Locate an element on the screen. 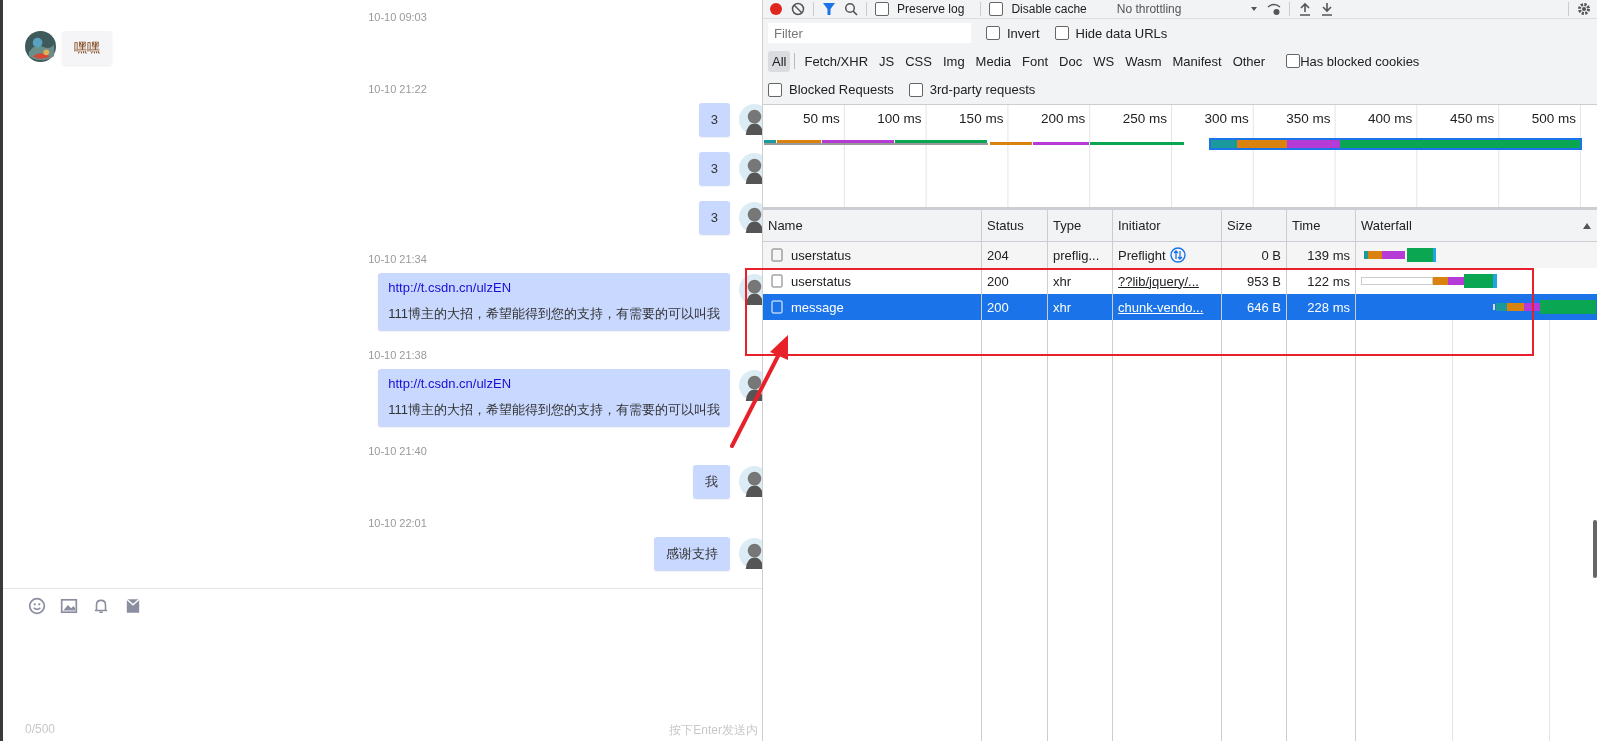 The width and height of the screenshot is (1597, 741). message-bubble: 我 is located at coordinates (711, 482).